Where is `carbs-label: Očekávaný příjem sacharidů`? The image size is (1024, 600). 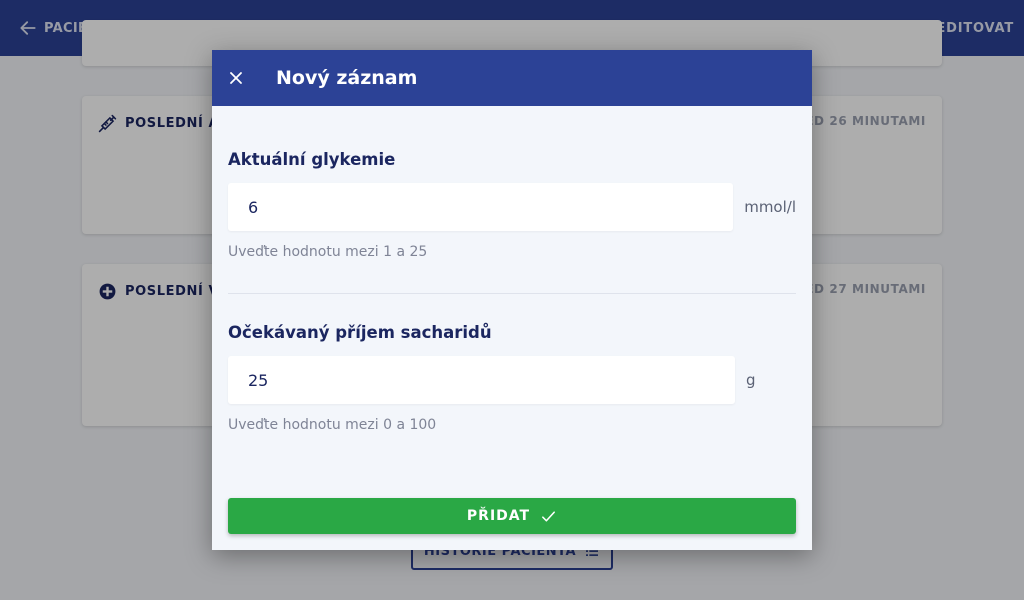 carbs-label: Očekávaný příjem sacharidů is located at coordinates (360, 332).